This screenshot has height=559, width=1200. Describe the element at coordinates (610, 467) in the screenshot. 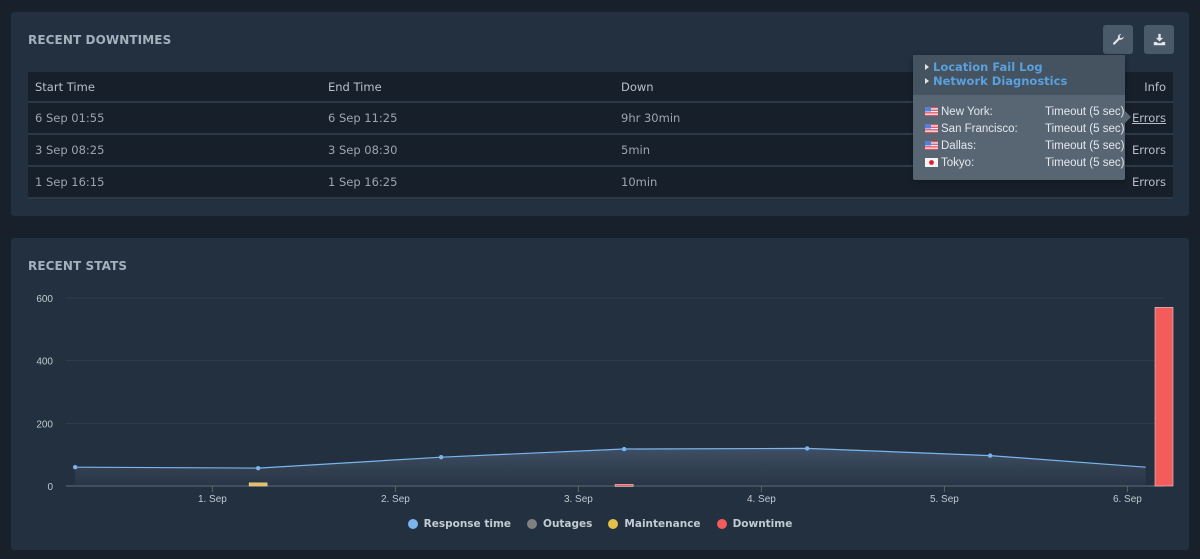

I see `response-time-area` at that location.